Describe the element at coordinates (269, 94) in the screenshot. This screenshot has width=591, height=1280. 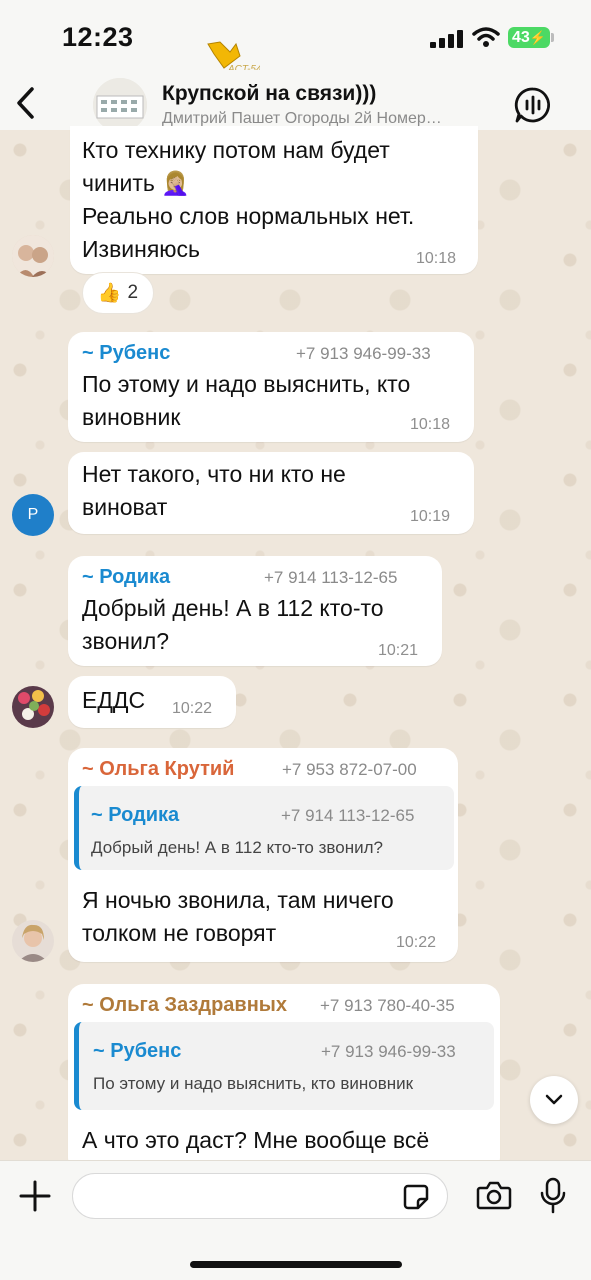
I see `group-title: Крупской на связи)))` at that location.